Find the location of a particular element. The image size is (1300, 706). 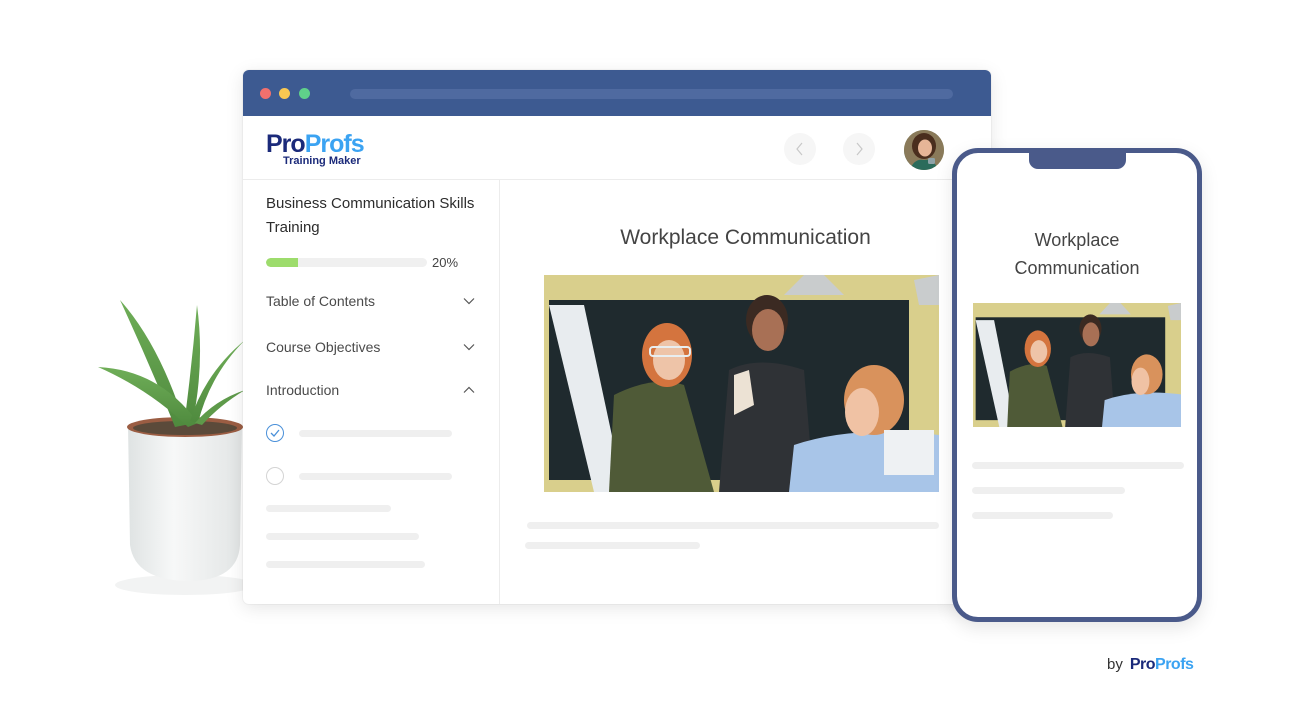

logo-subtitle: Training Maker is located at coordinates (322, 161).